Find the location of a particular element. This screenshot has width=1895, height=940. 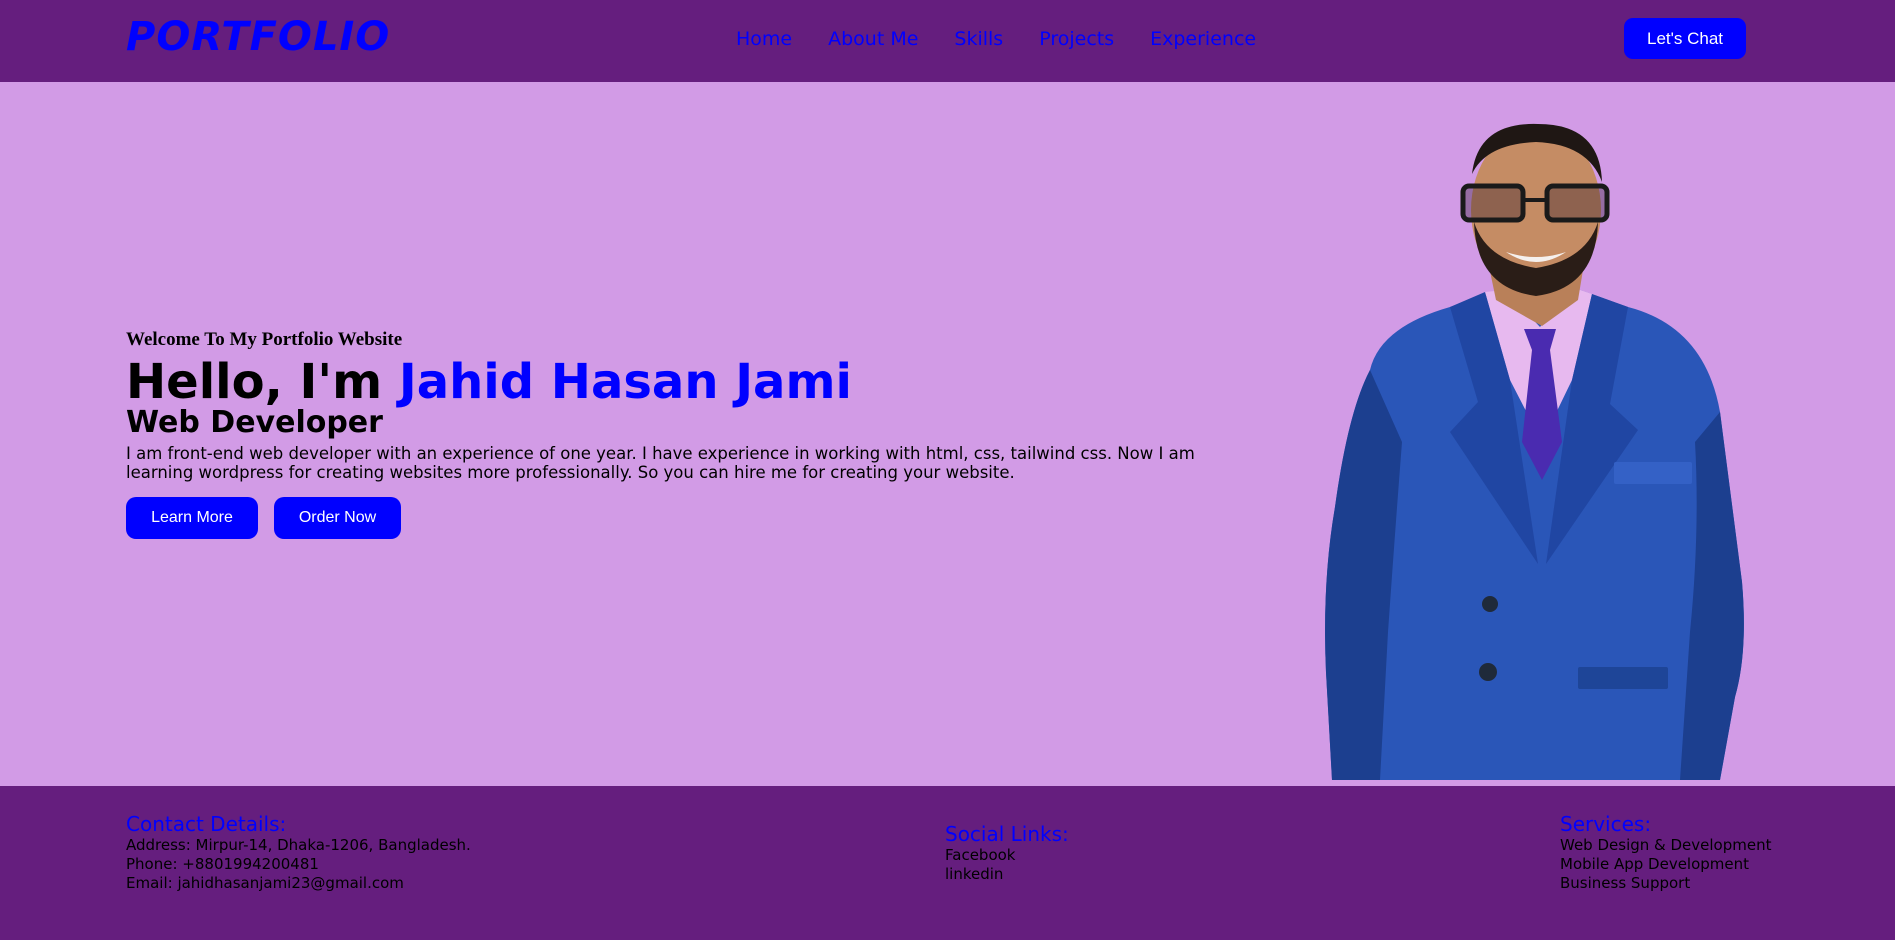

order-now-button: Order Now is located at coordinates (337, 518).